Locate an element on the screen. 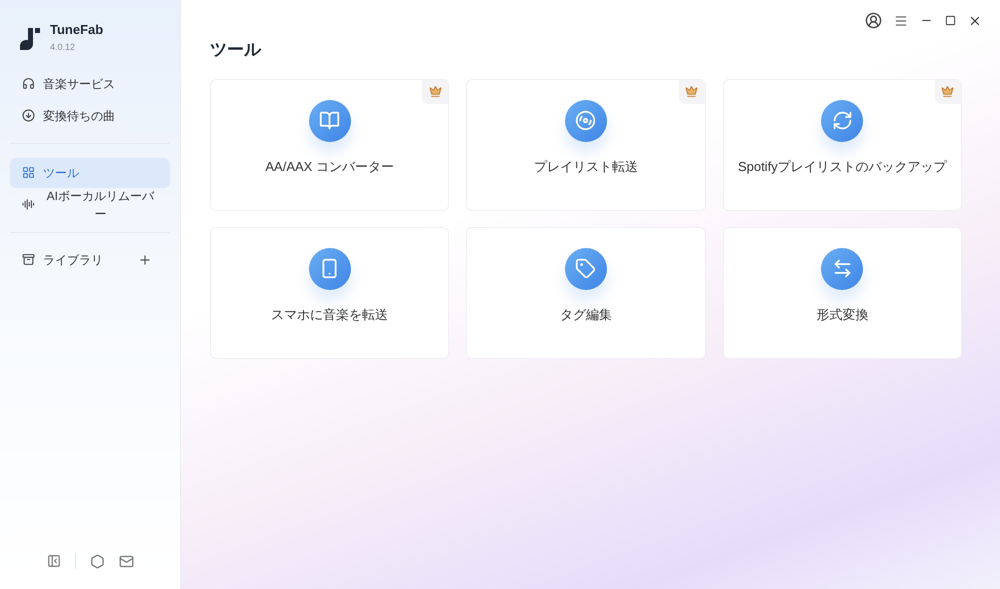 Image resolution: width=1000 pixels, height=589 pixels. swap-icon is located at coordinates (842, 269).